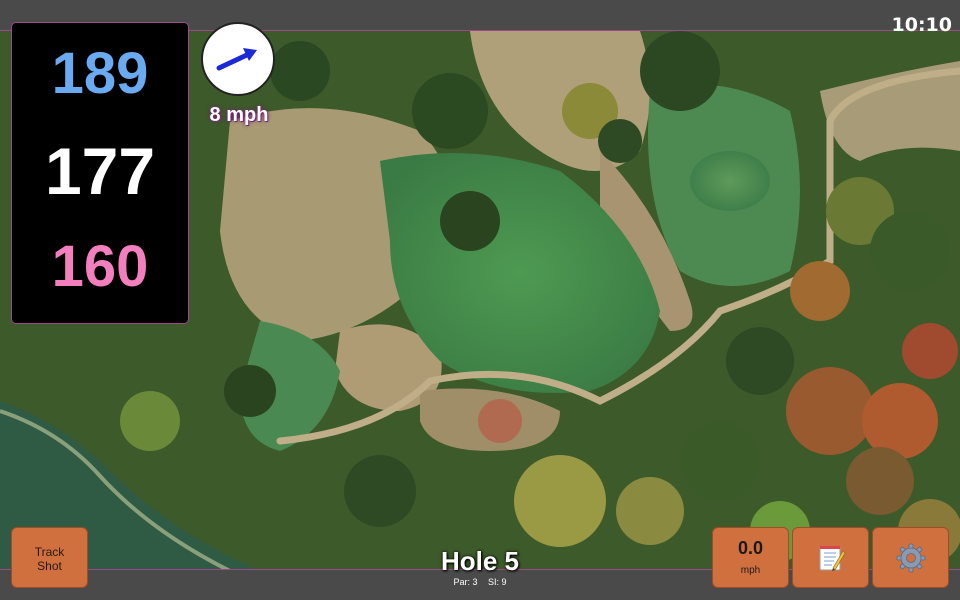  I want to click on distance-panel: 189 177 160, so click(100, 173).